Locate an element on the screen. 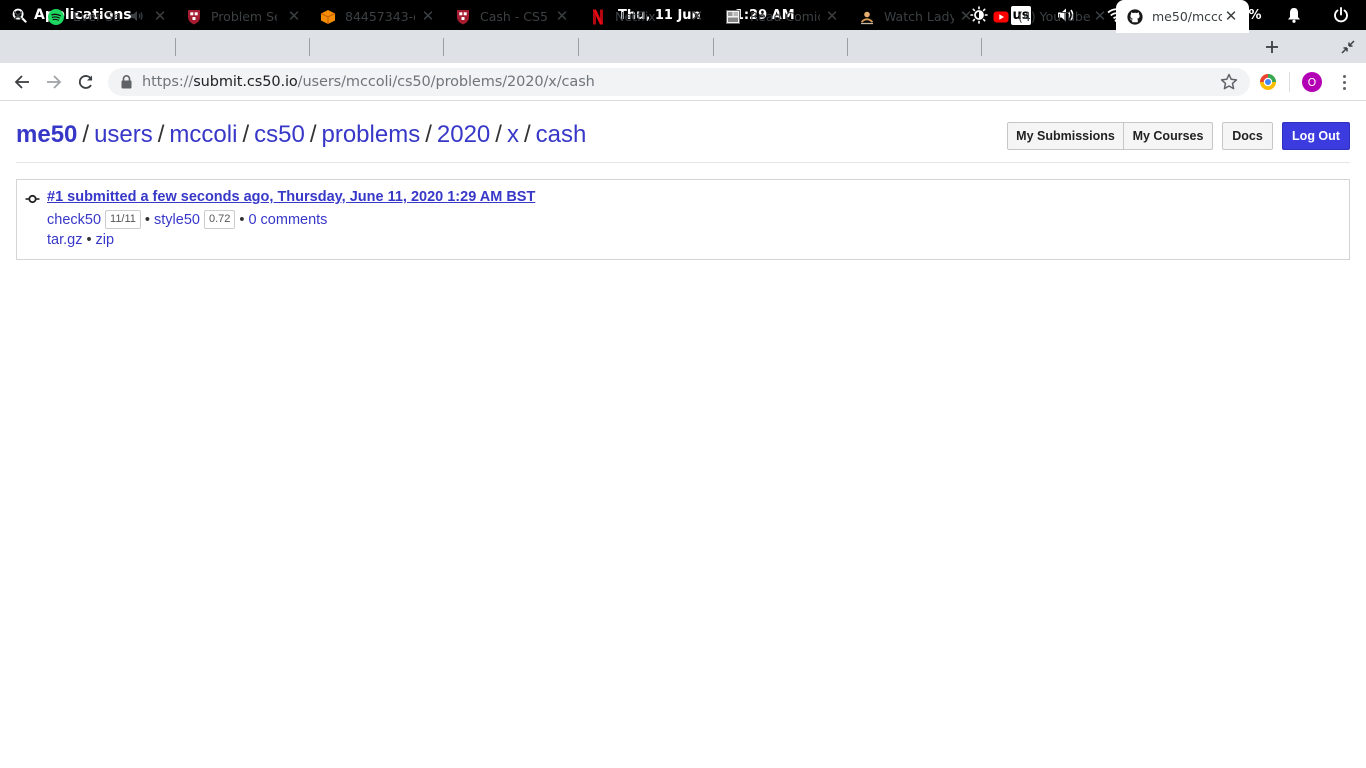 The height and width of the screenshot is (768, 1366). header-divider is located at coordinates (683, 162).